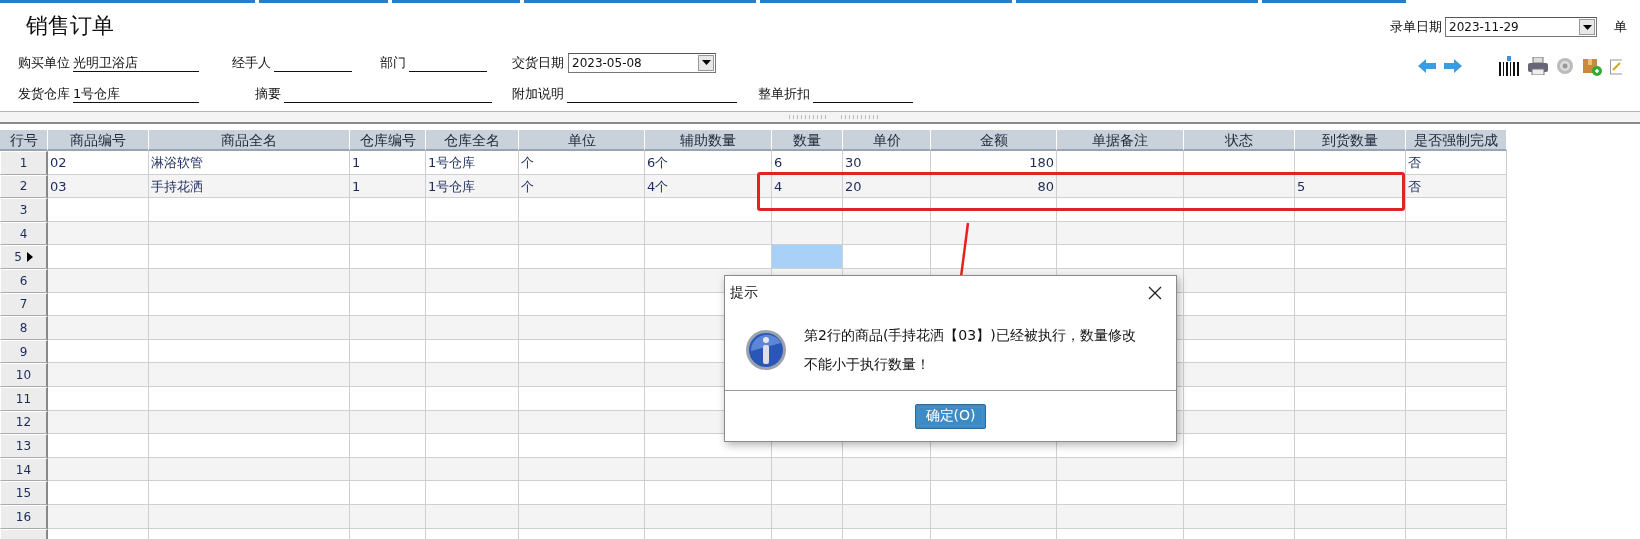 The width and height of the screenshot is (1640, 539). I want to click on row-number: 6, so click(24, 280).